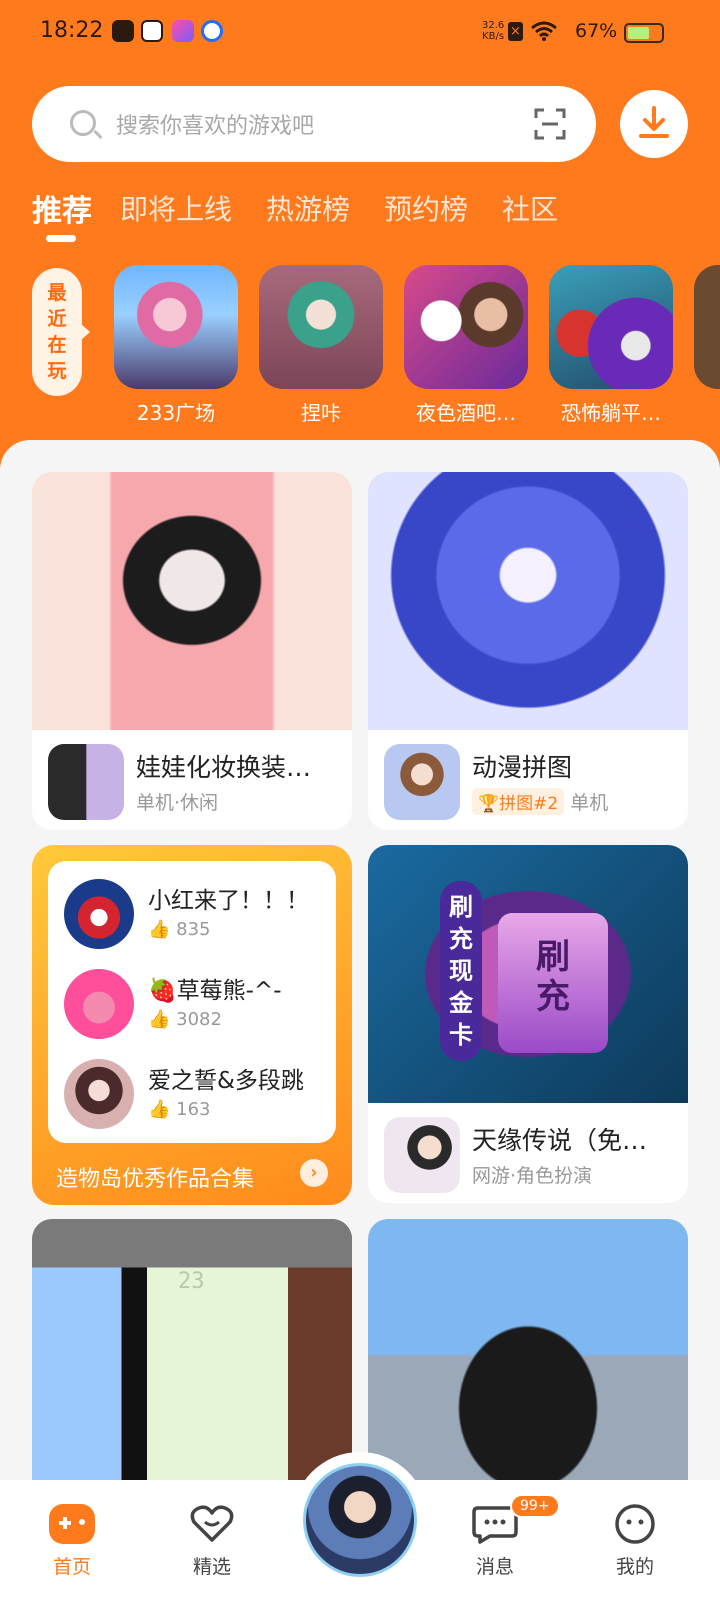 This screenshot has width=720, height=1600. I want to click on game-tags: 🏆拼图#2 单机, so click(540, 801).